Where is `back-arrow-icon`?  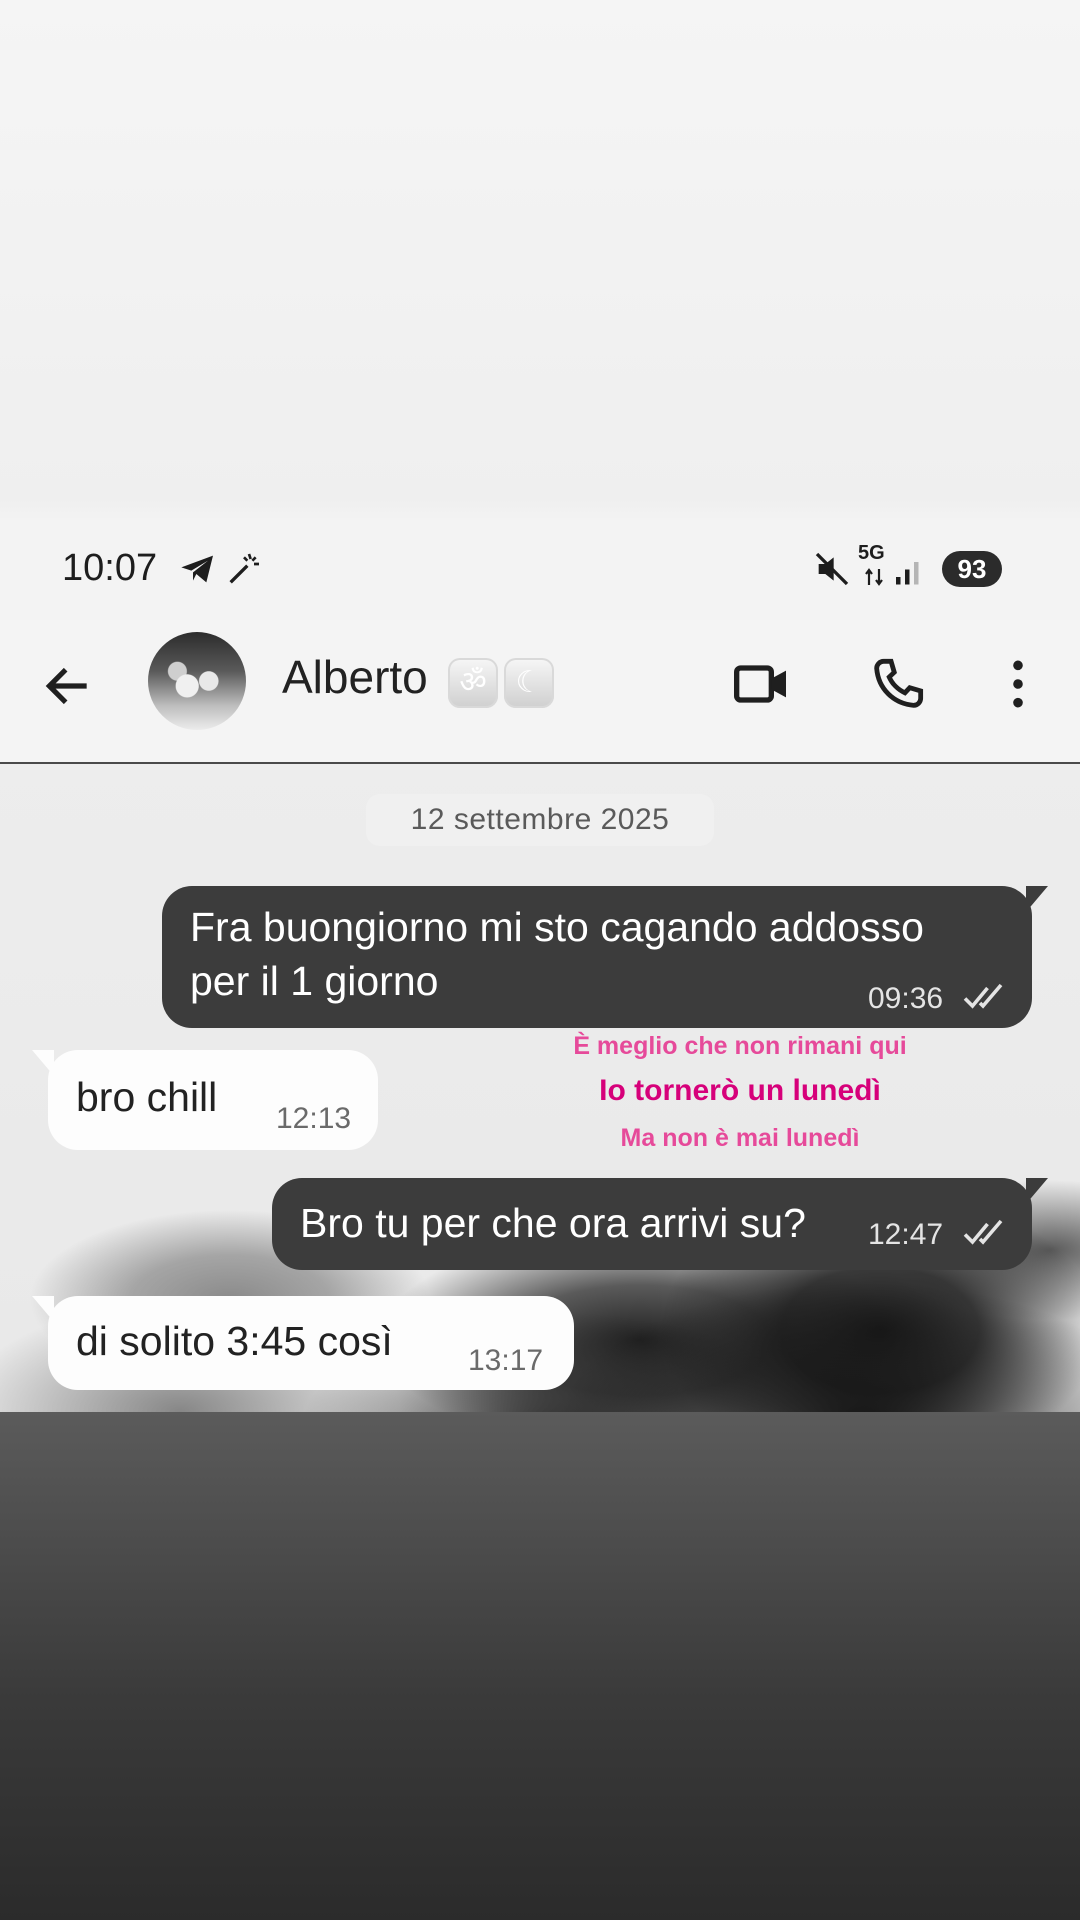 back-arrow-icon is located at coordinates (68, 686).